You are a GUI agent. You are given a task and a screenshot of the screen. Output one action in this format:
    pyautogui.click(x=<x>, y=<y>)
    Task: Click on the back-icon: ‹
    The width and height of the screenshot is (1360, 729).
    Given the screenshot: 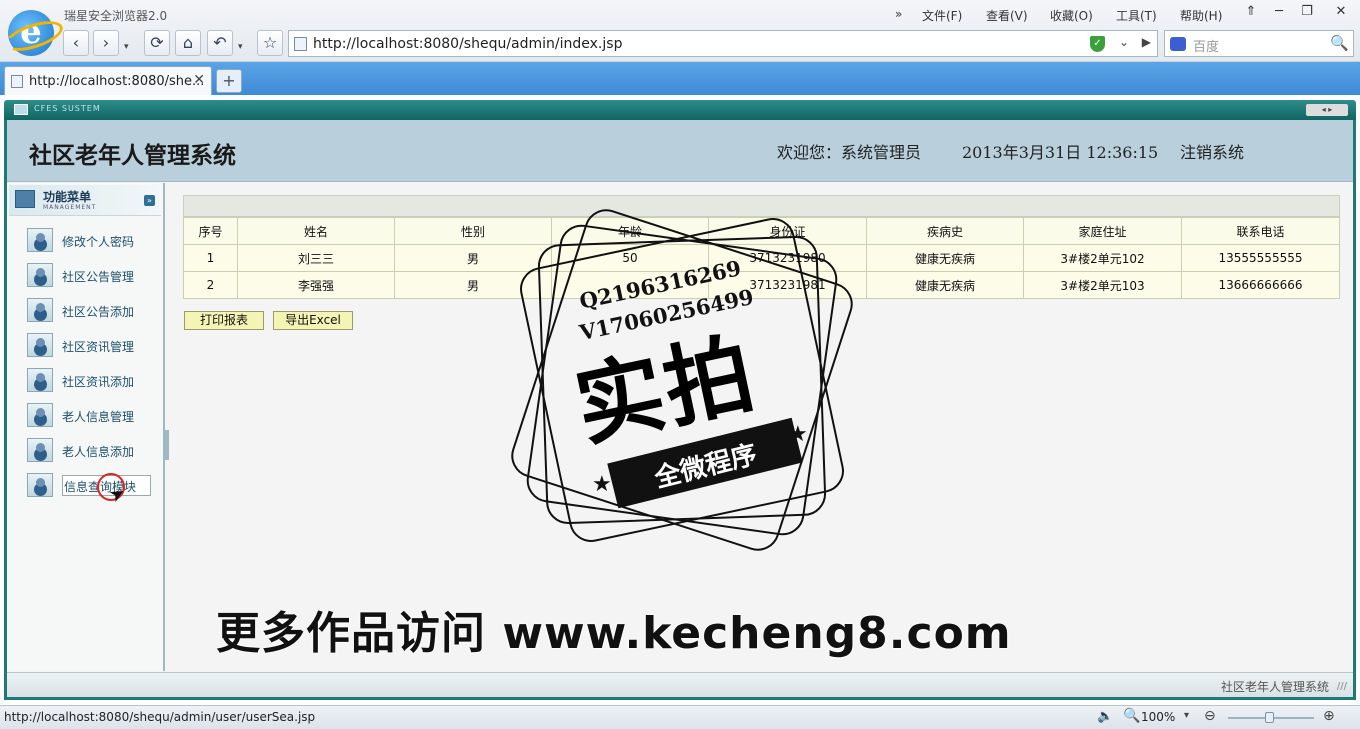 What is the action you would take?
    pyautogui.click(x=76, y=43)
    